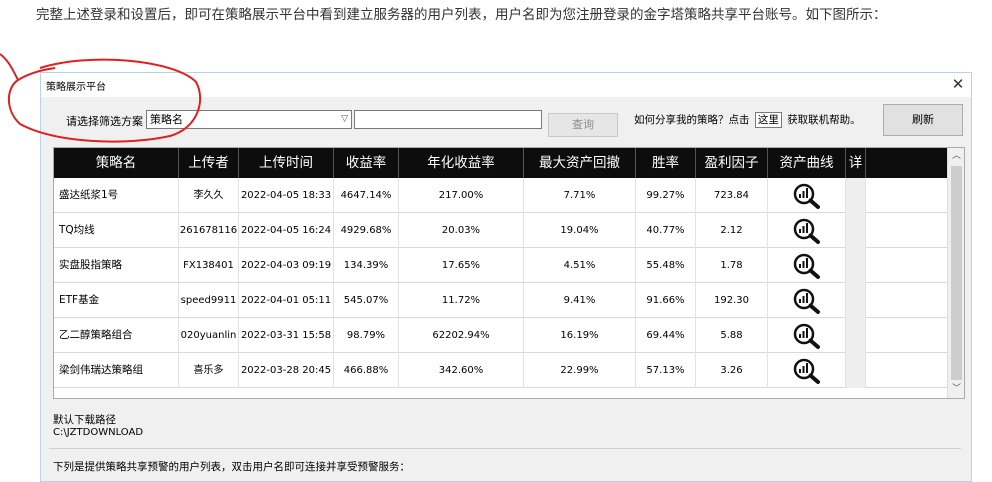 The height and width of the screenshot is (482, 992). I want to click on chevron-down-icon: ▽, so click(344, 119).